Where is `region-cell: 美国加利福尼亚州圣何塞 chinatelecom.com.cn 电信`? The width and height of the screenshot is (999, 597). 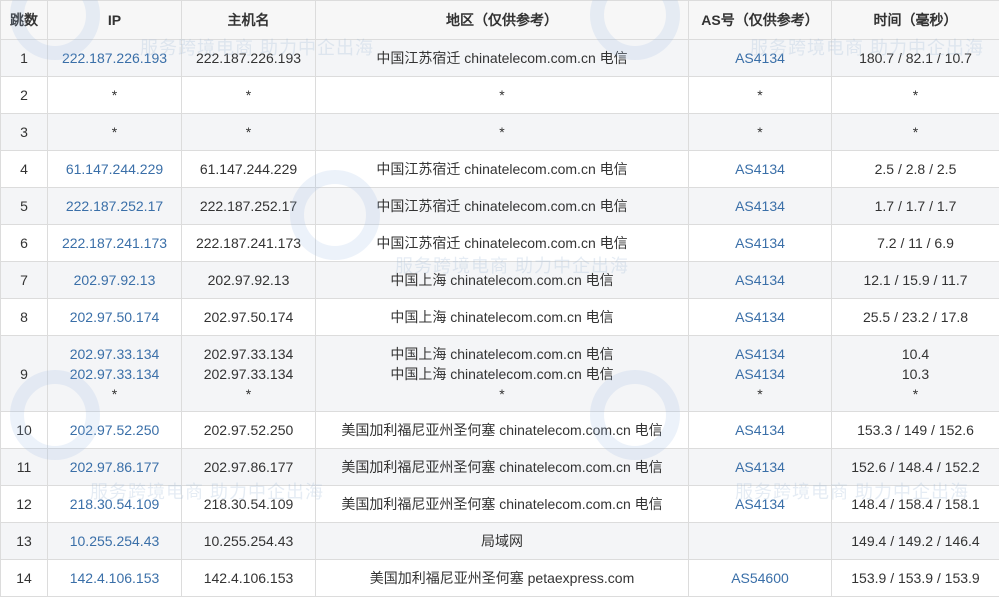
region-cell: 美国加利福尼亚州圣何塞 chinatelecom.com.cn 电信 is located at coordinates (502, 430).